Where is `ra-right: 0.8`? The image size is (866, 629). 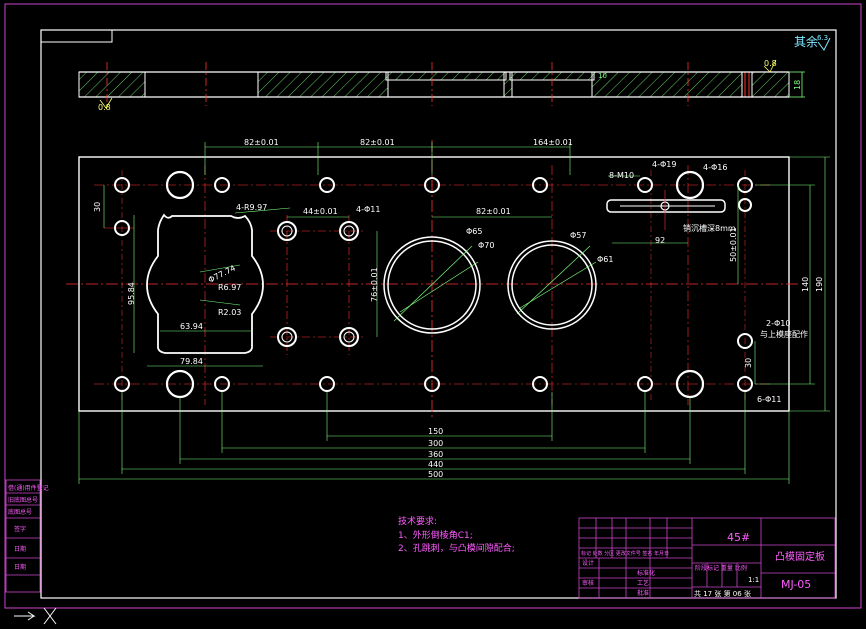
ra-right: 0.8 is located at coordinates (770, 63).